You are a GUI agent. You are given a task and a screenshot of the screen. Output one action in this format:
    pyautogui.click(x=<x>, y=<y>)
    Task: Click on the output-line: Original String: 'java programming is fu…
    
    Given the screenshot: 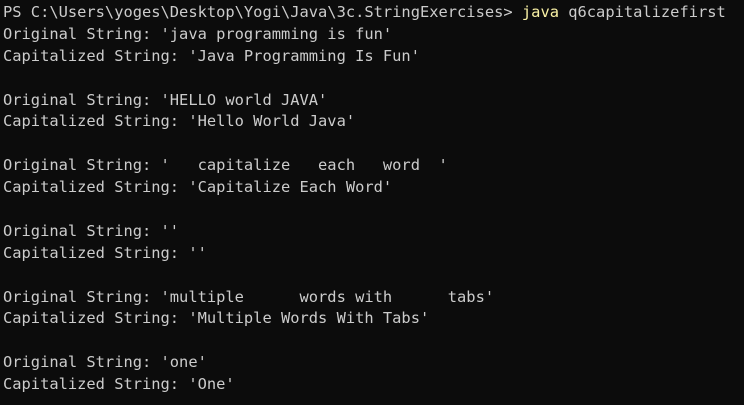 What is the action you would take?
    pyautogui.click(x=198, y=33)
    